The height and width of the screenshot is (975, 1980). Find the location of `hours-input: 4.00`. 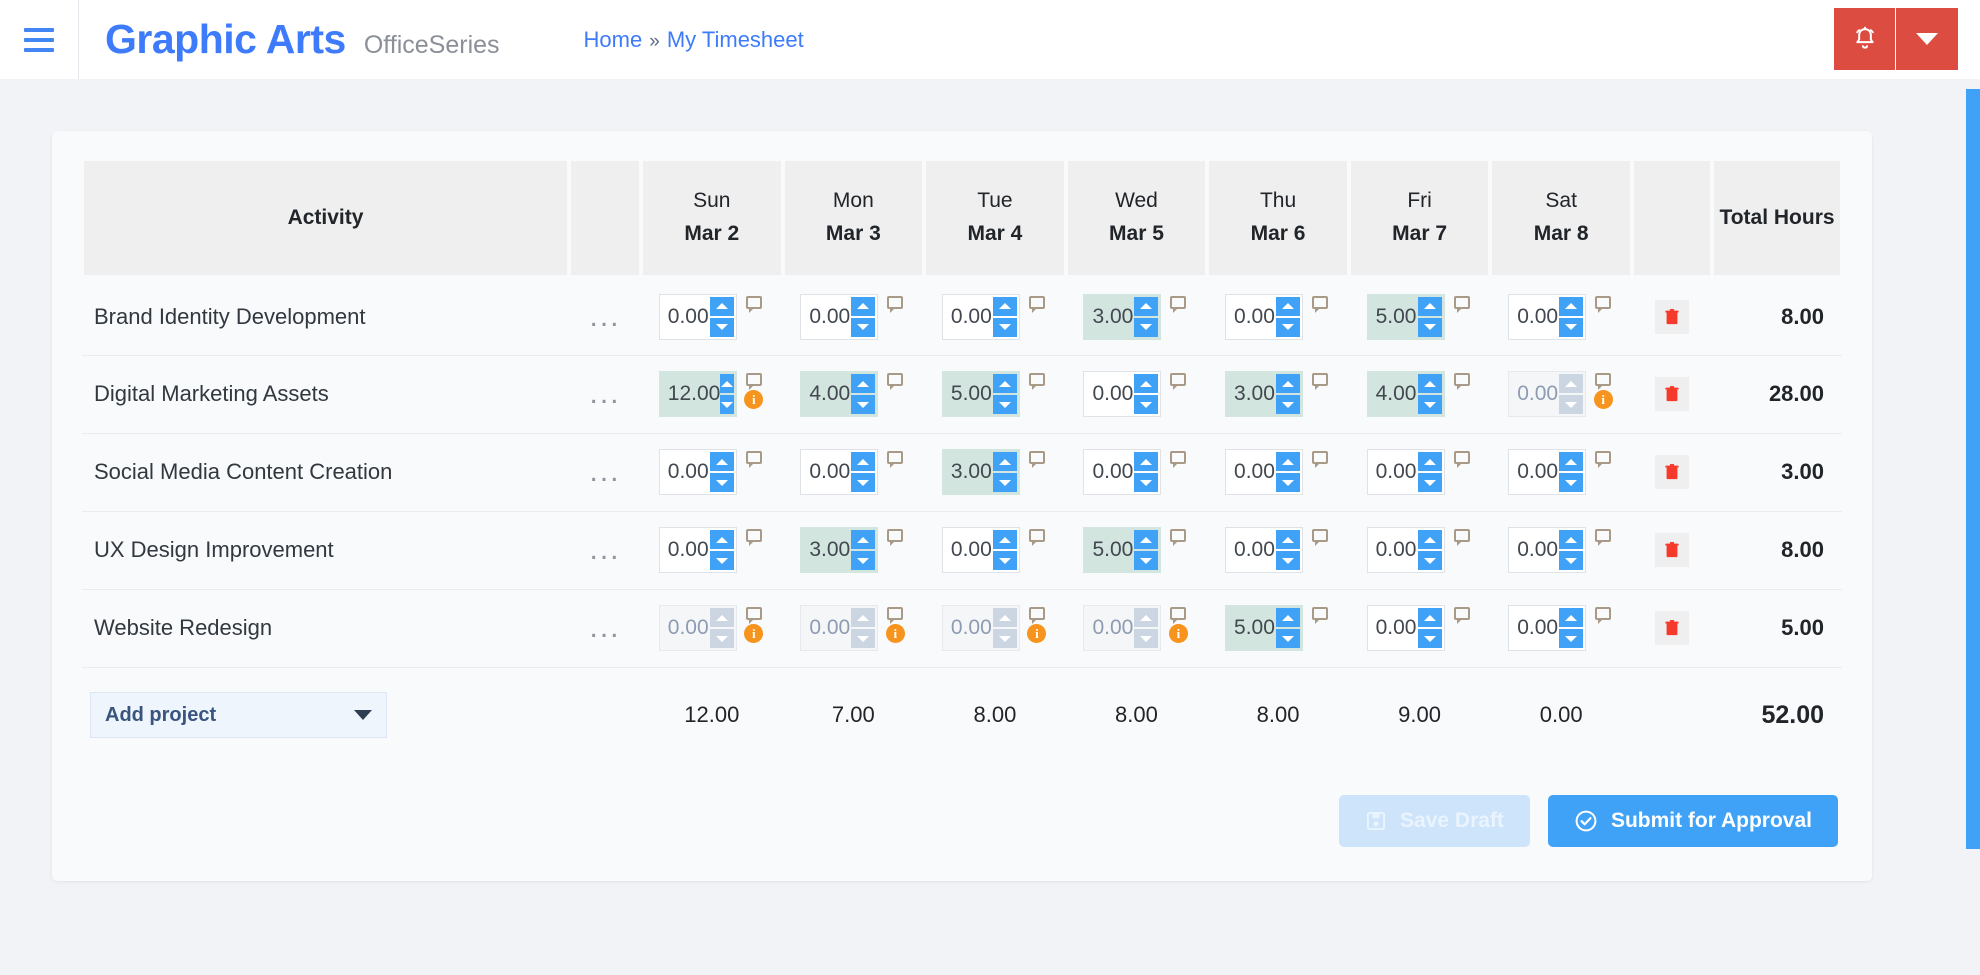

hours-input: 4.00 is located at coordinates (826, 394).